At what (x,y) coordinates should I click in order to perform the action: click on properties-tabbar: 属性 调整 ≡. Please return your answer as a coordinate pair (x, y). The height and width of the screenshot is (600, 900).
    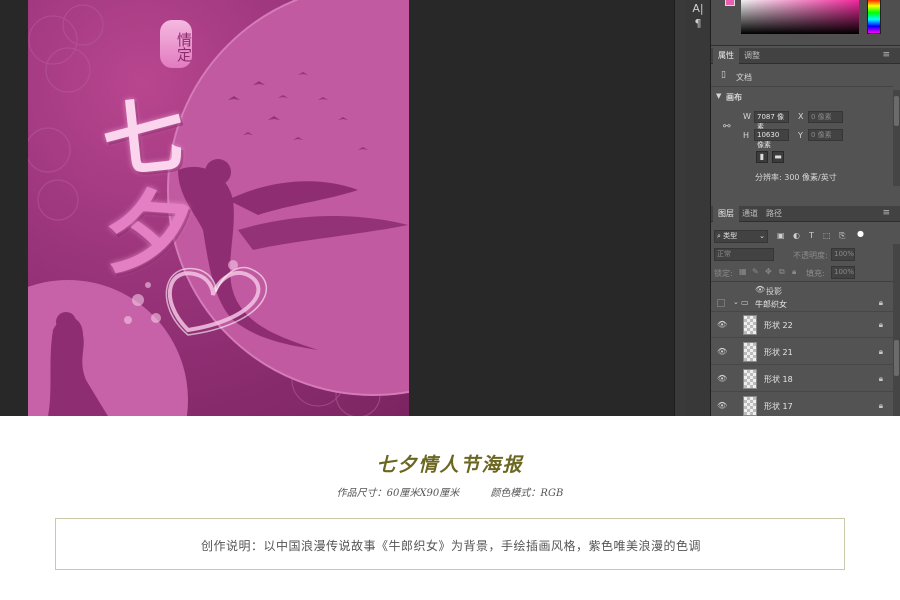
    Looking at the image, I should click on (805, 56).